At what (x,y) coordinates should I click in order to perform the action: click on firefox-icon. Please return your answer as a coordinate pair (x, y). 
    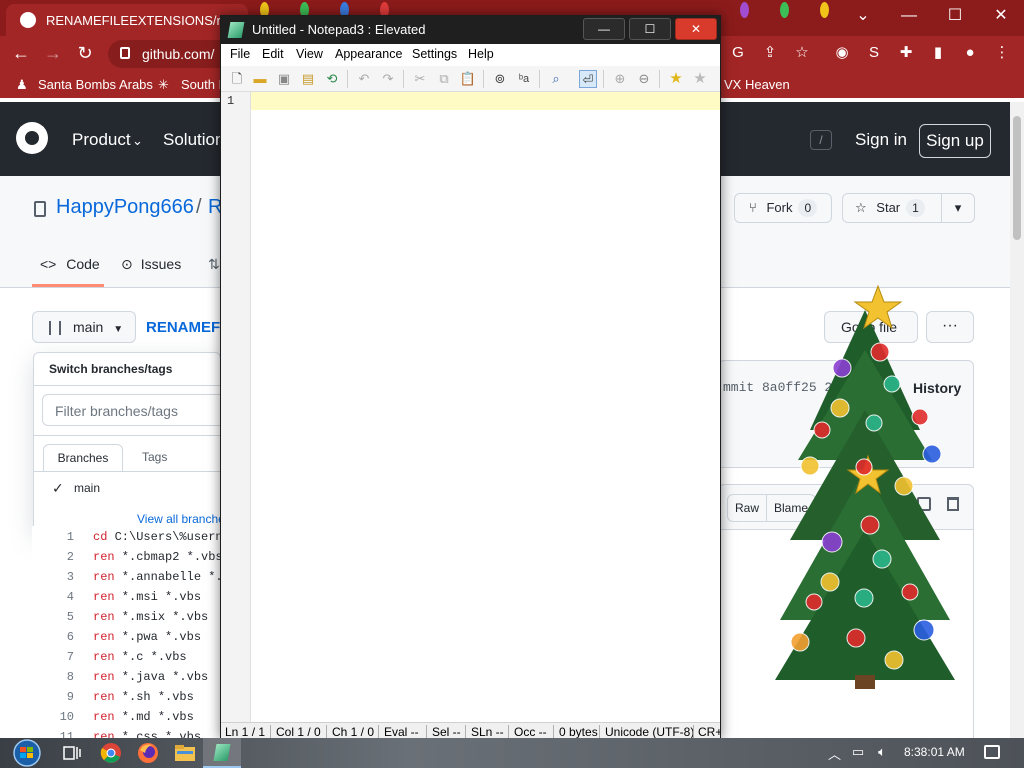
    Looking at the image, I should click on (148, 753).